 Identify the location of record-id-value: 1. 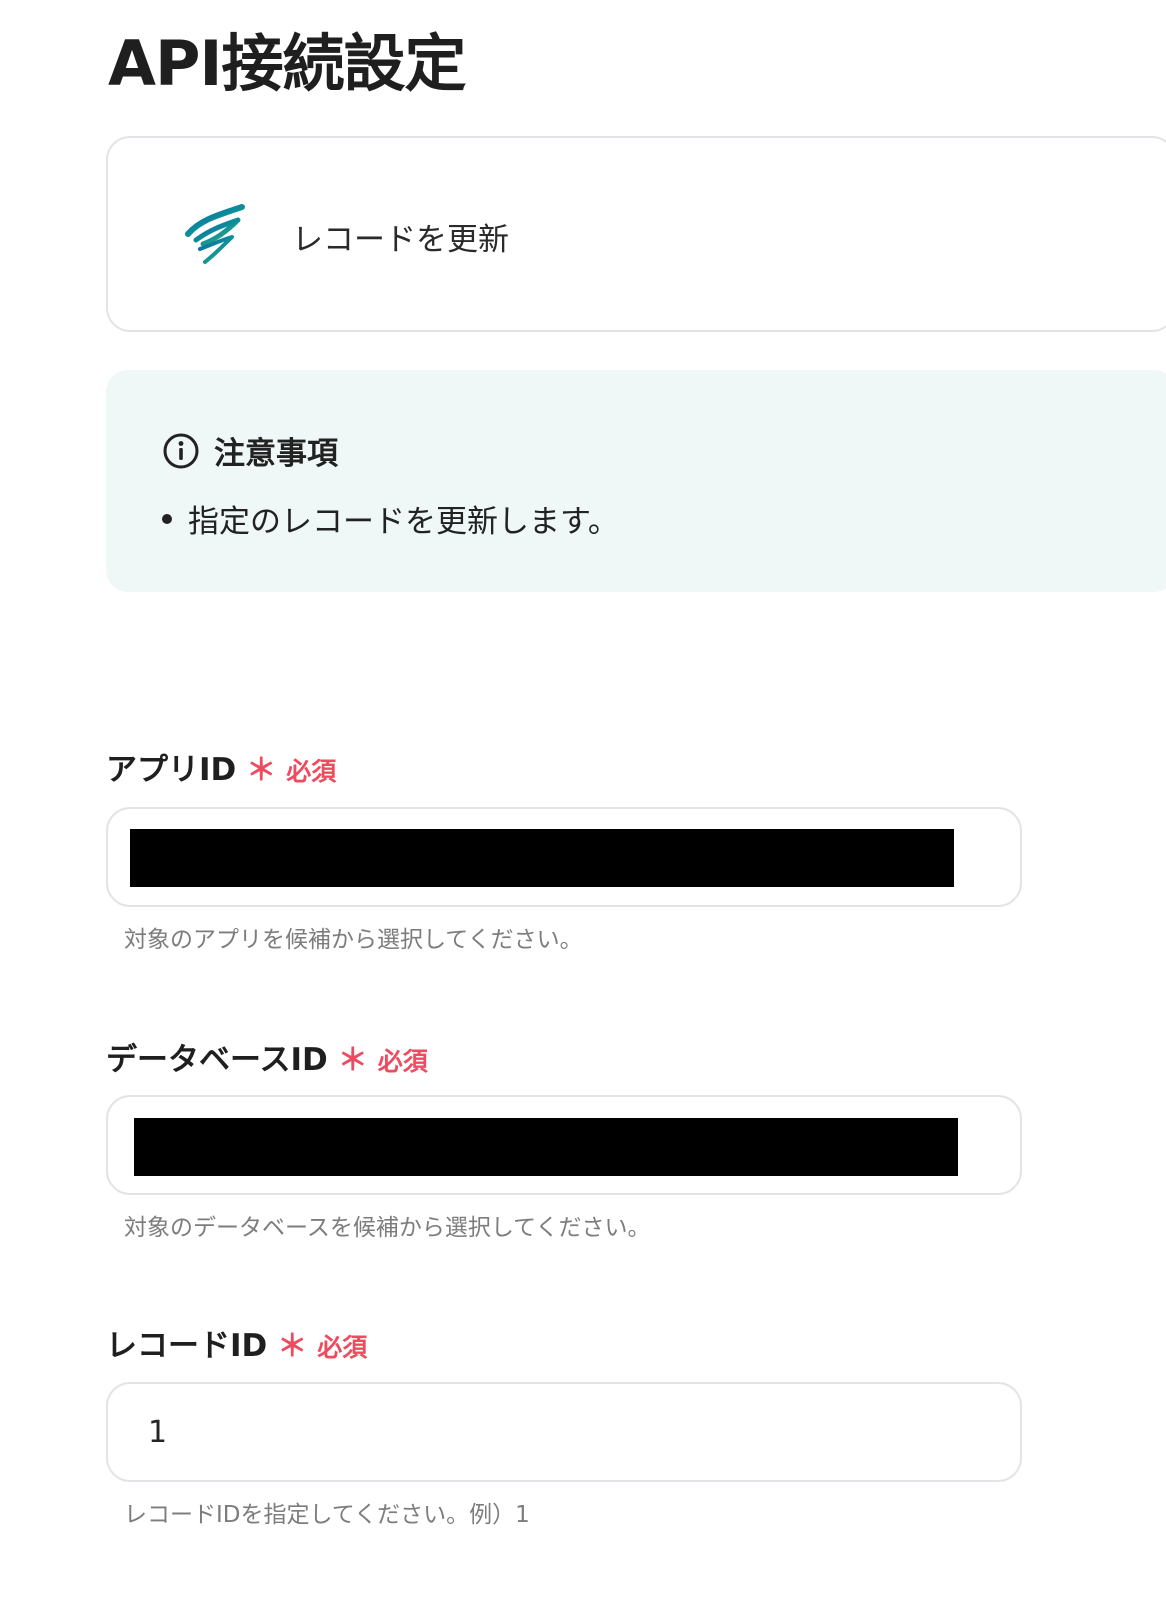
(158, 1432).